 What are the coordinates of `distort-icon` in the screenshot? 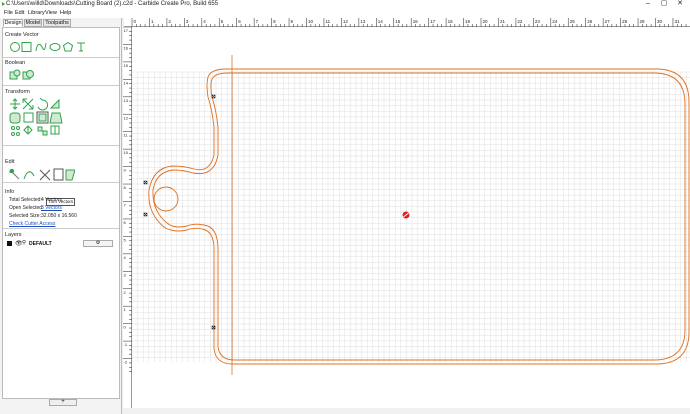 It's located at (56, 118).